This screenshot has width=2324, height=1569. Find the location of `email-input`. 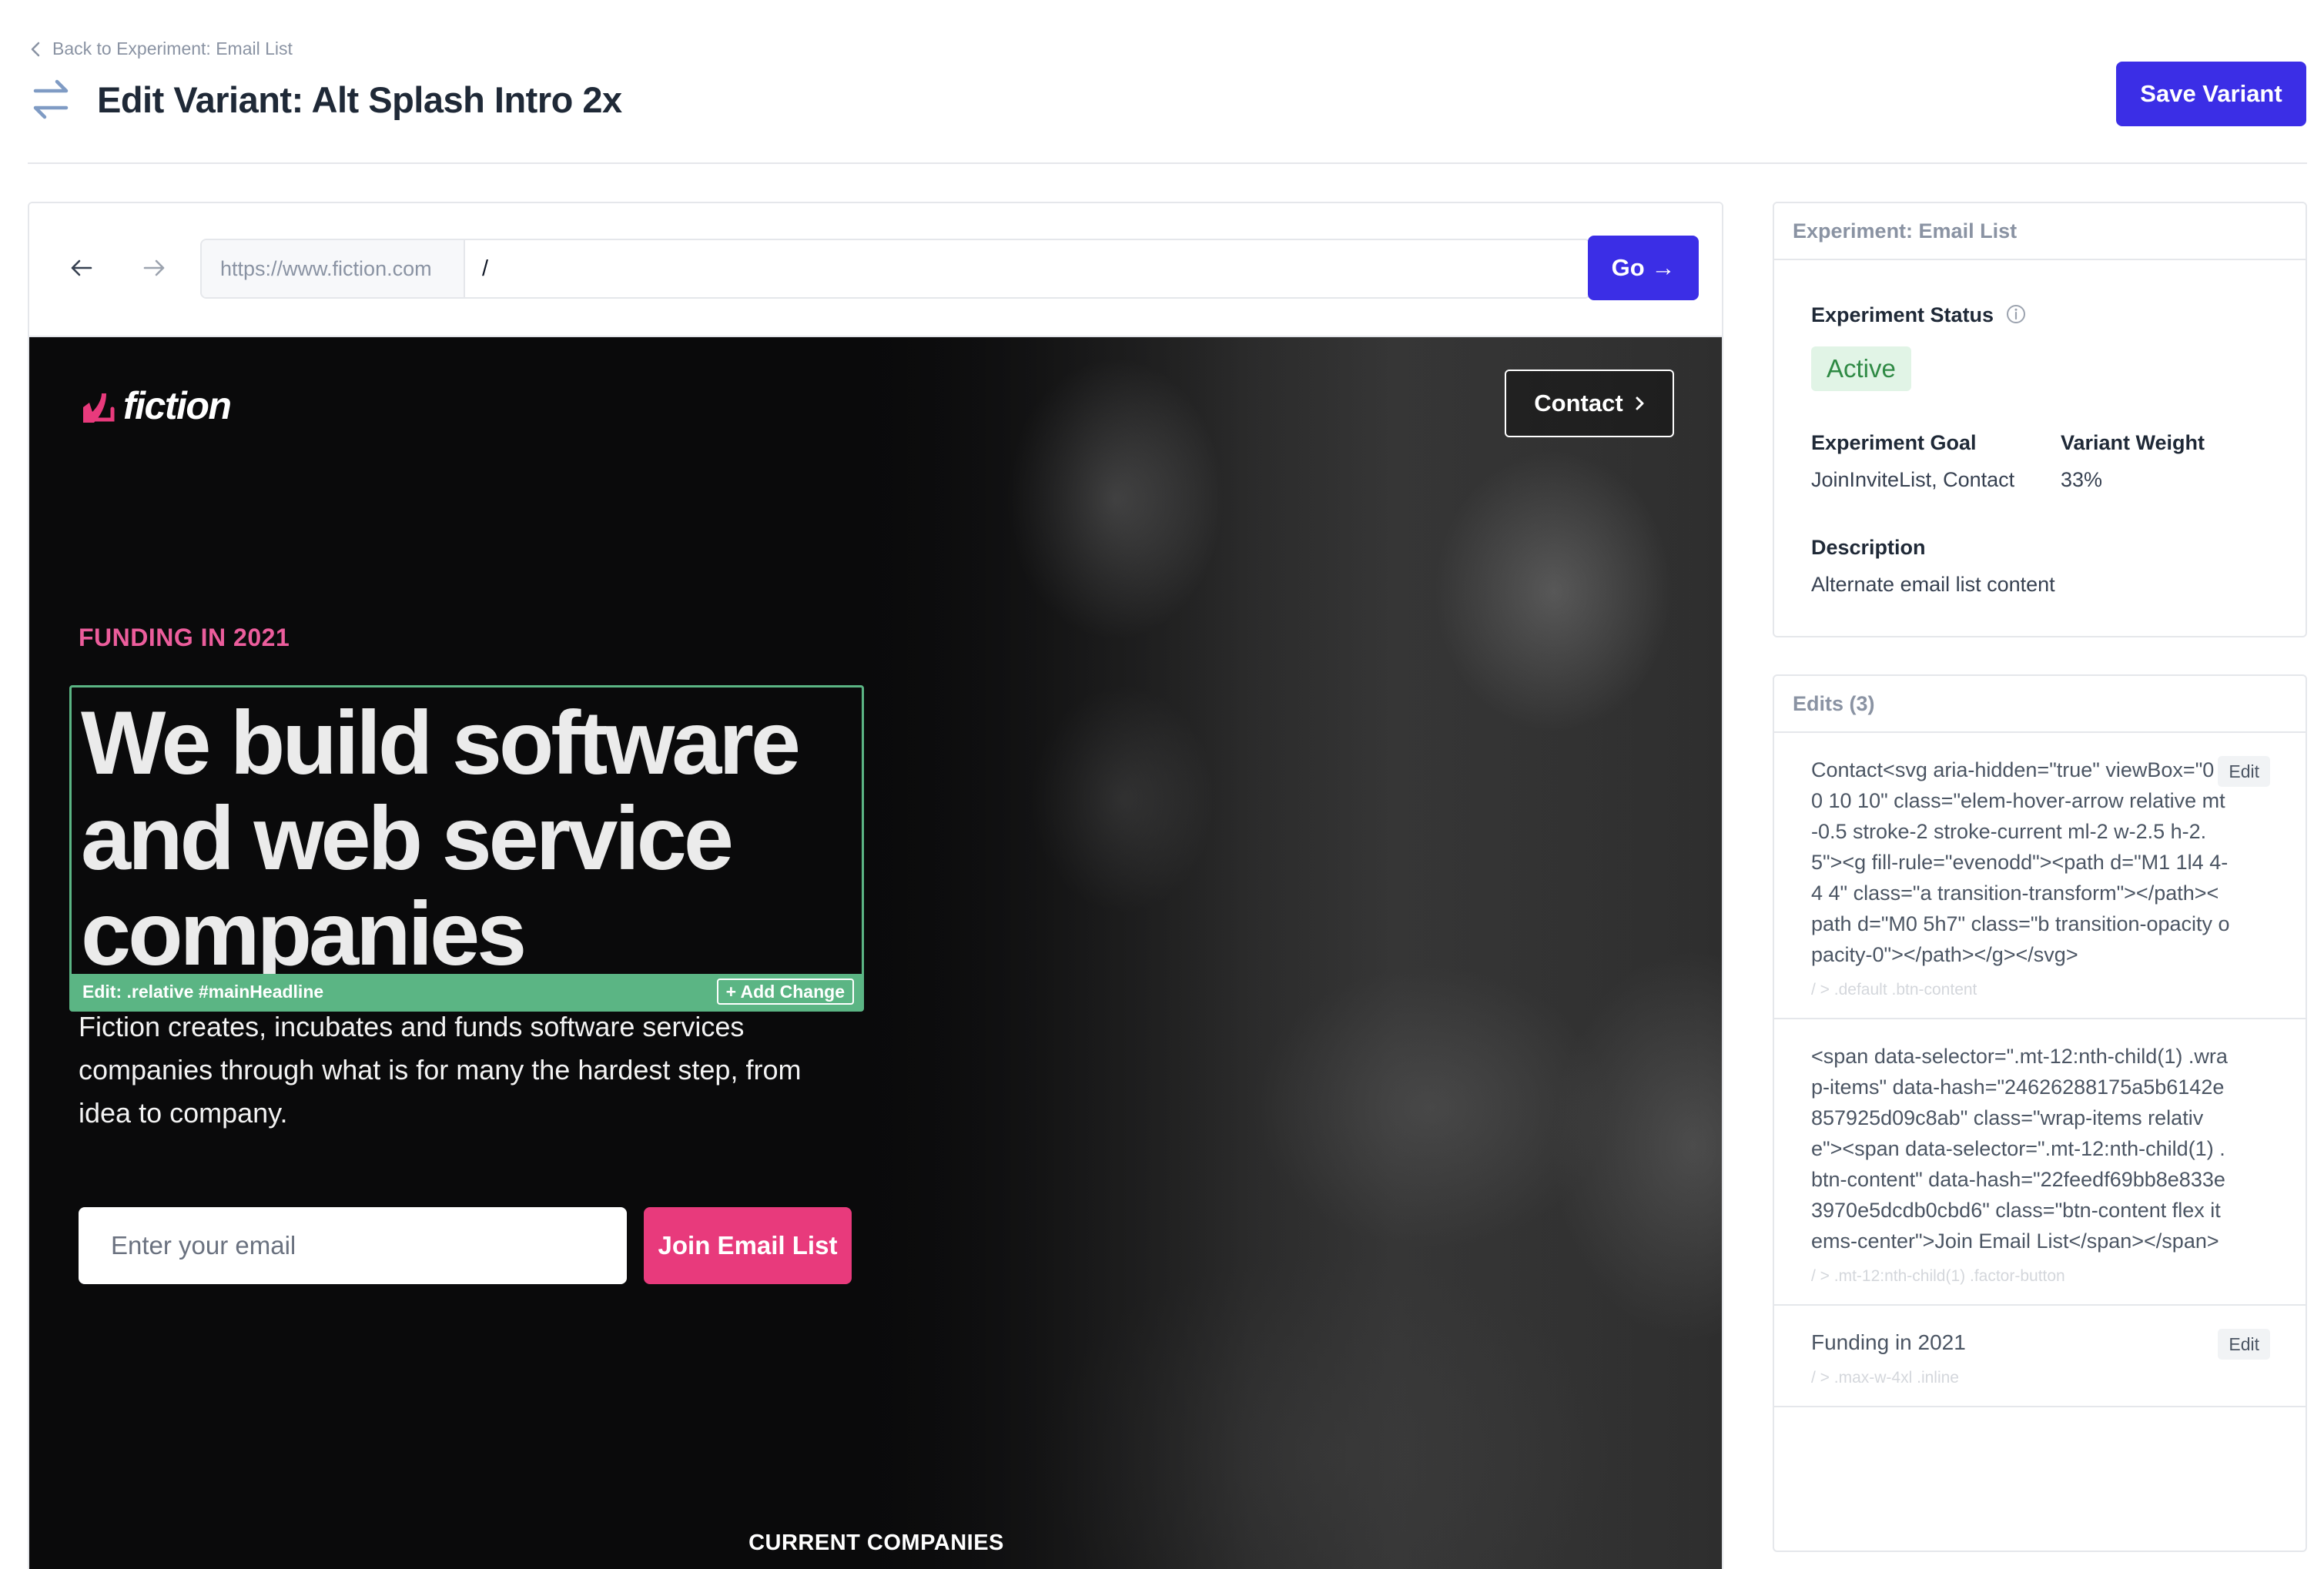

email-input is located at coordinates (353, 1245).